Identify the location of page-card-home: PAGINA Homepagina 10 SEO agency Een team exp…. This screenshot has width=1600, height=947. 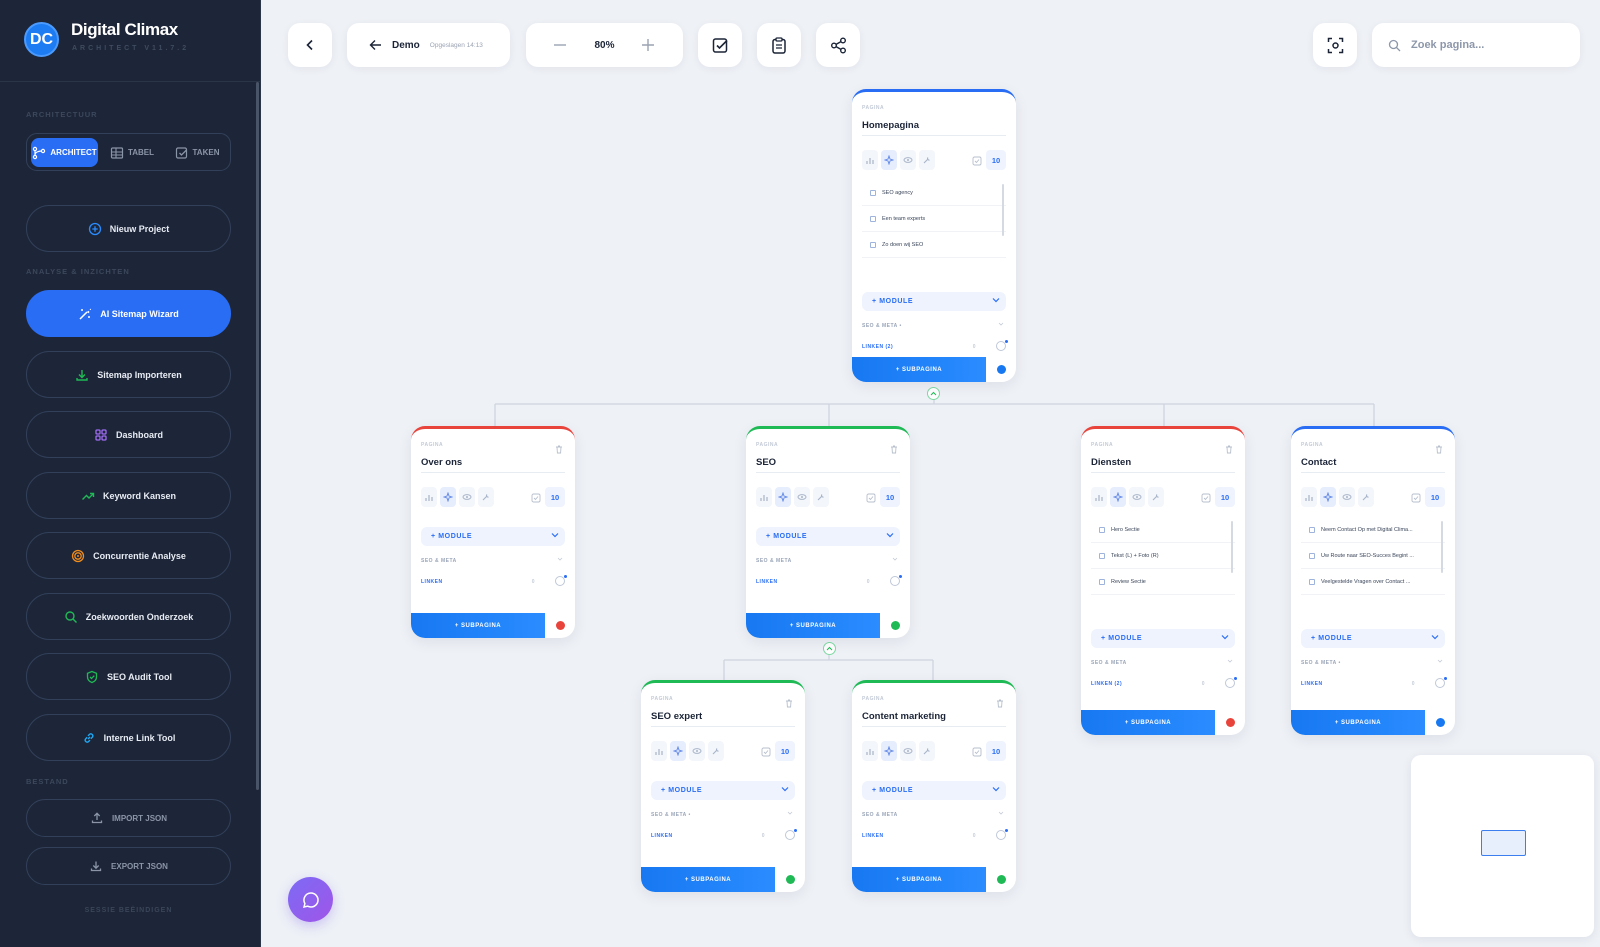
(934, 235).